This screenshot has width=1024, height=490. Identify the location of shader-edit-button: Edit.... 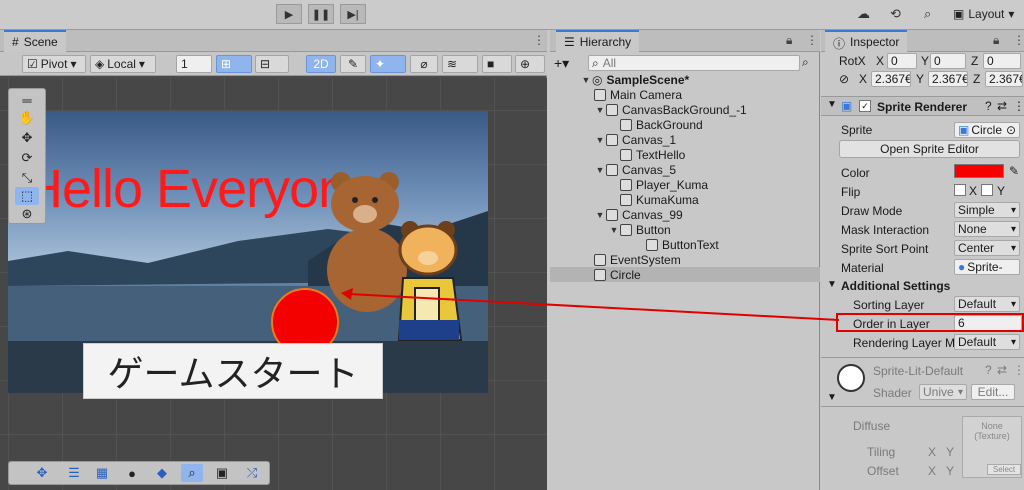
(993, 392).